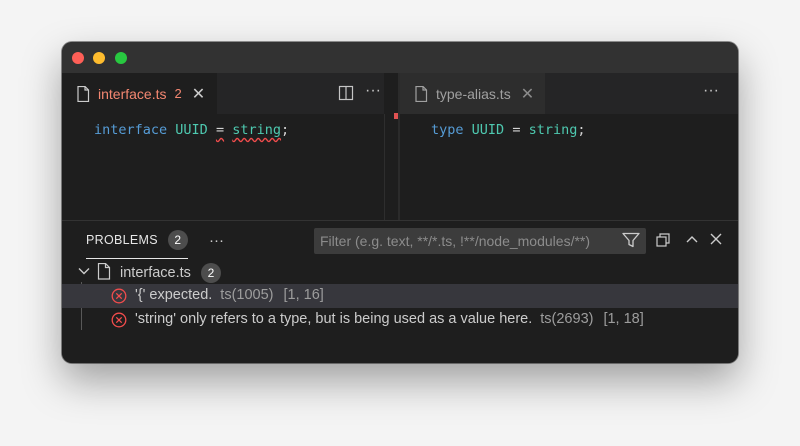 Image resolution: width=800 pixels, height=446 pixels. Describe the element at coordinates (210, 273) in the screenshot. I see `file-group-count: 2` at that location.